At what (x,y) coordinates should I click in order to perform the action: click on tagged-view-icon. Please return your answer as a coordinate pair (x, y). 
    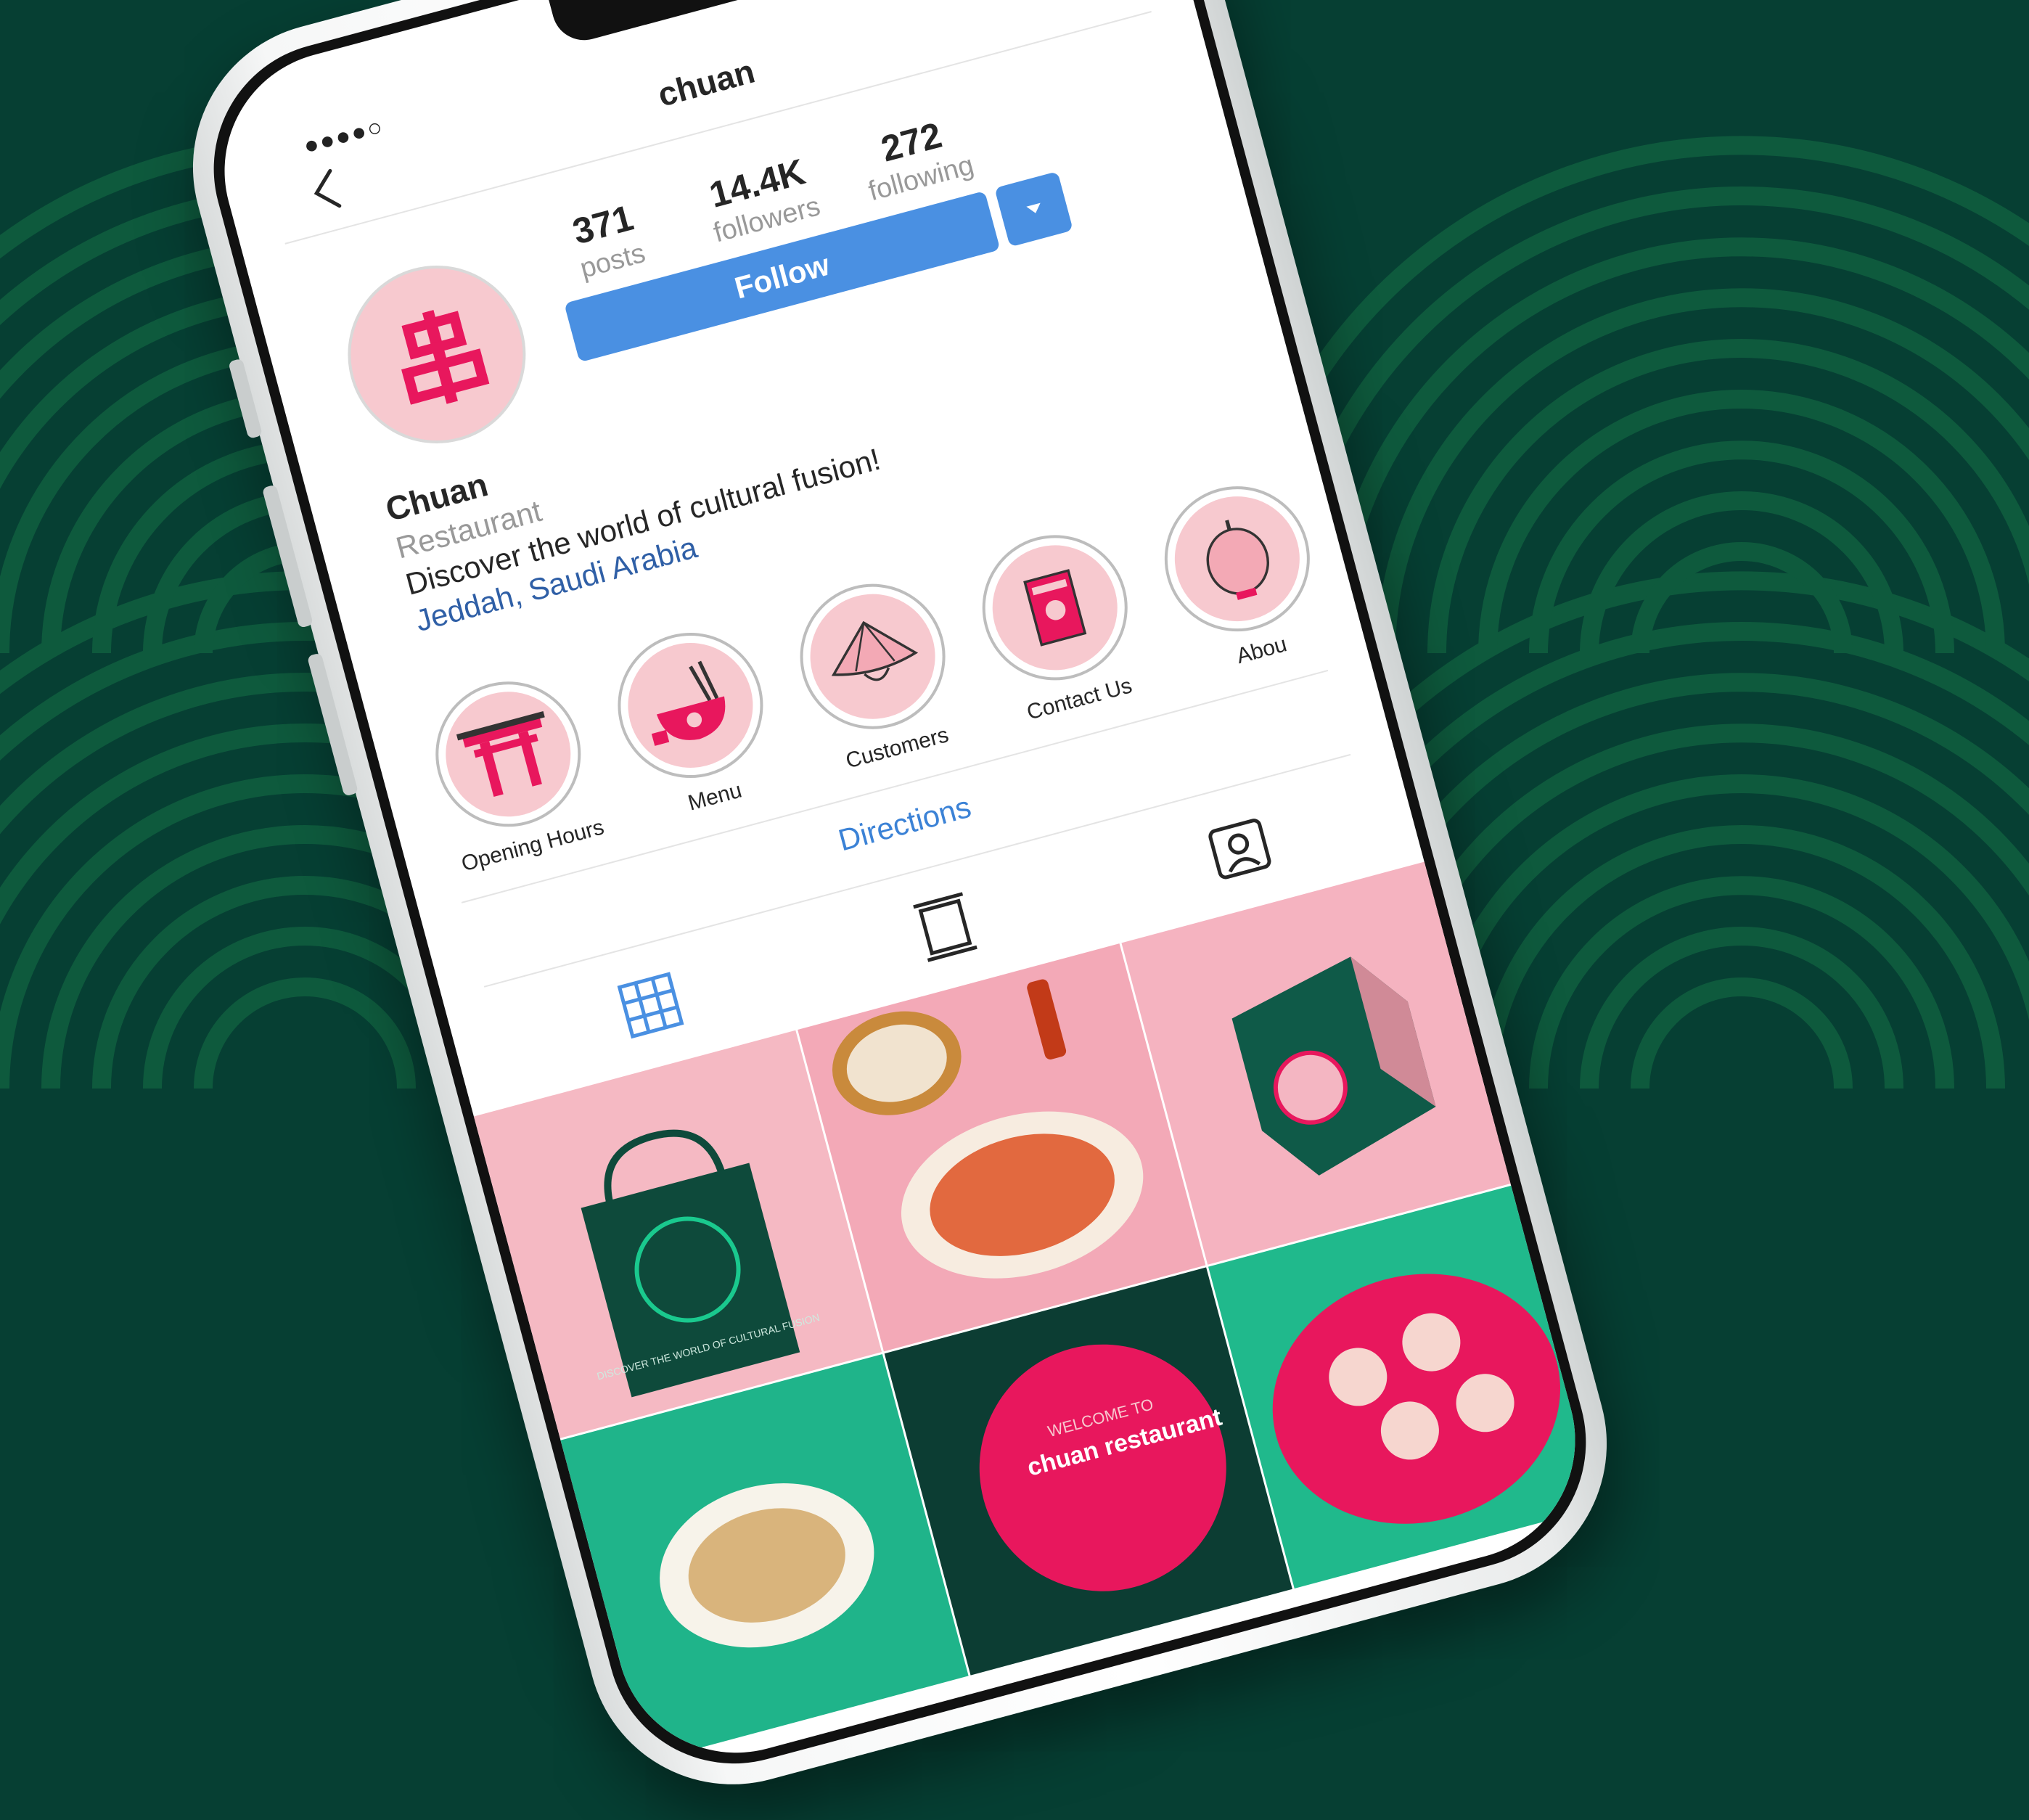
    Looking at the image, I should click on (1239, 848).